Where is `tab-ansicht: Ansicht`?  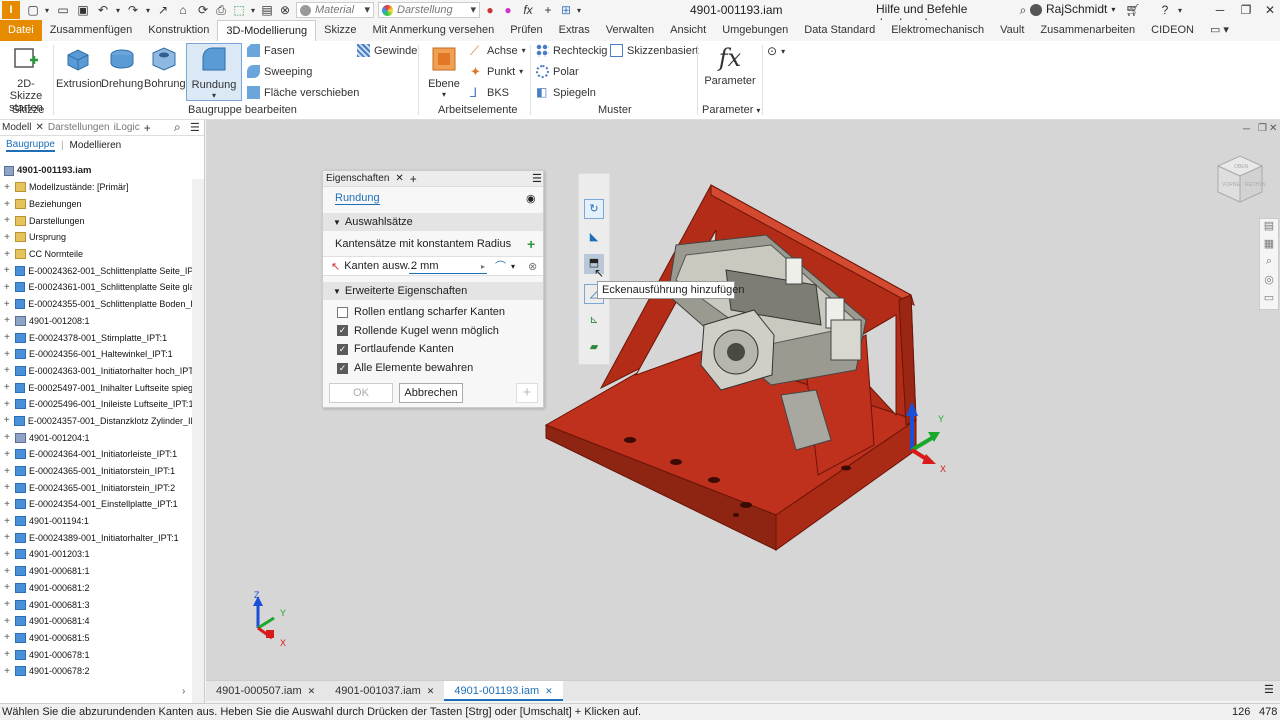
tab-ansicht: Ansicht is located at coordinates (688, 30).